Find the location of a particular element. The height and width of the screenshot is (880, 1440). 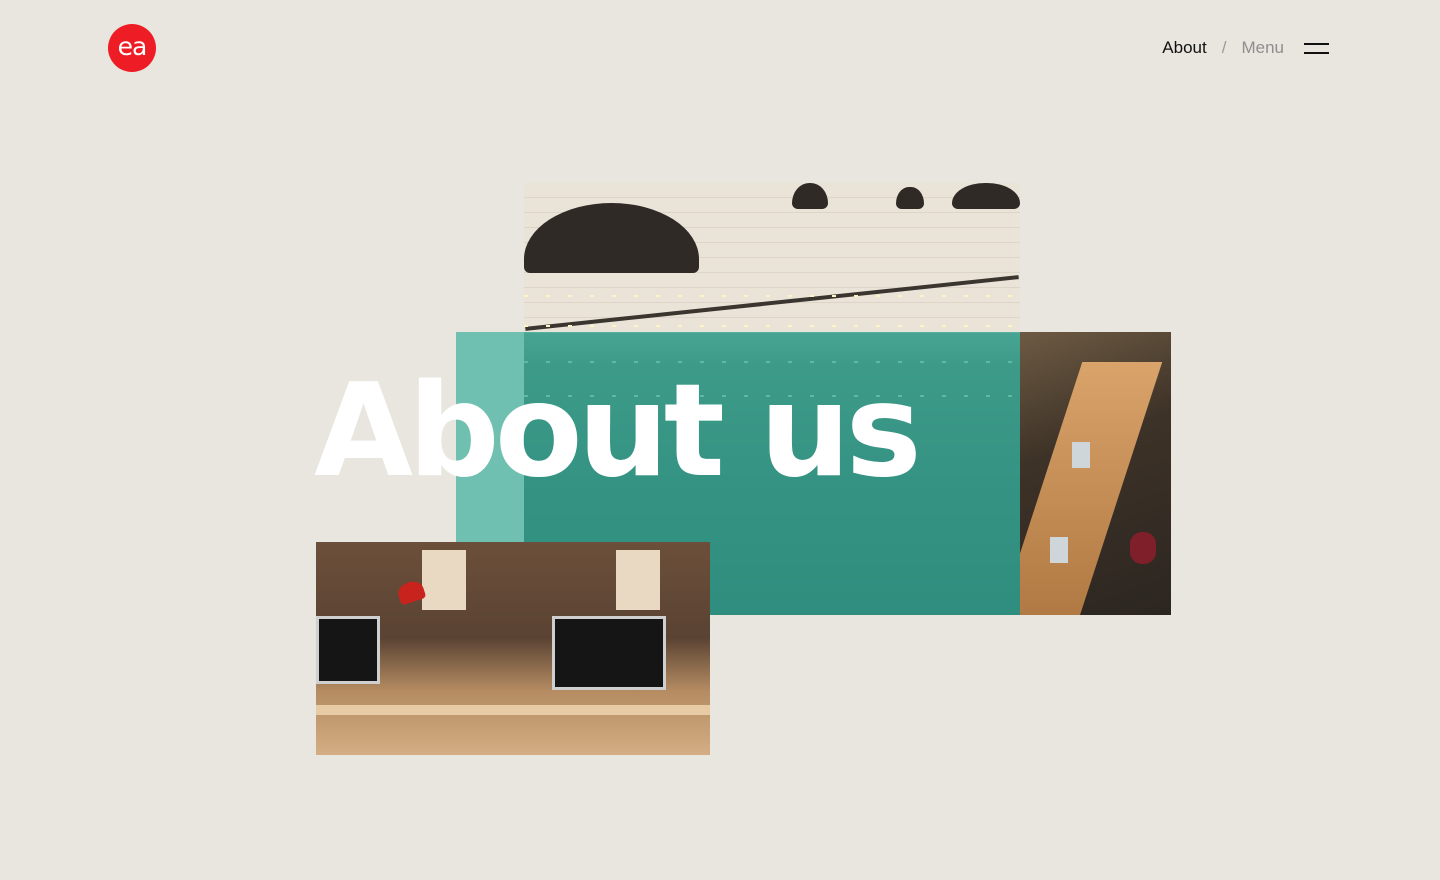

office-long-desks-photo is located at coordinates (1095, 473).